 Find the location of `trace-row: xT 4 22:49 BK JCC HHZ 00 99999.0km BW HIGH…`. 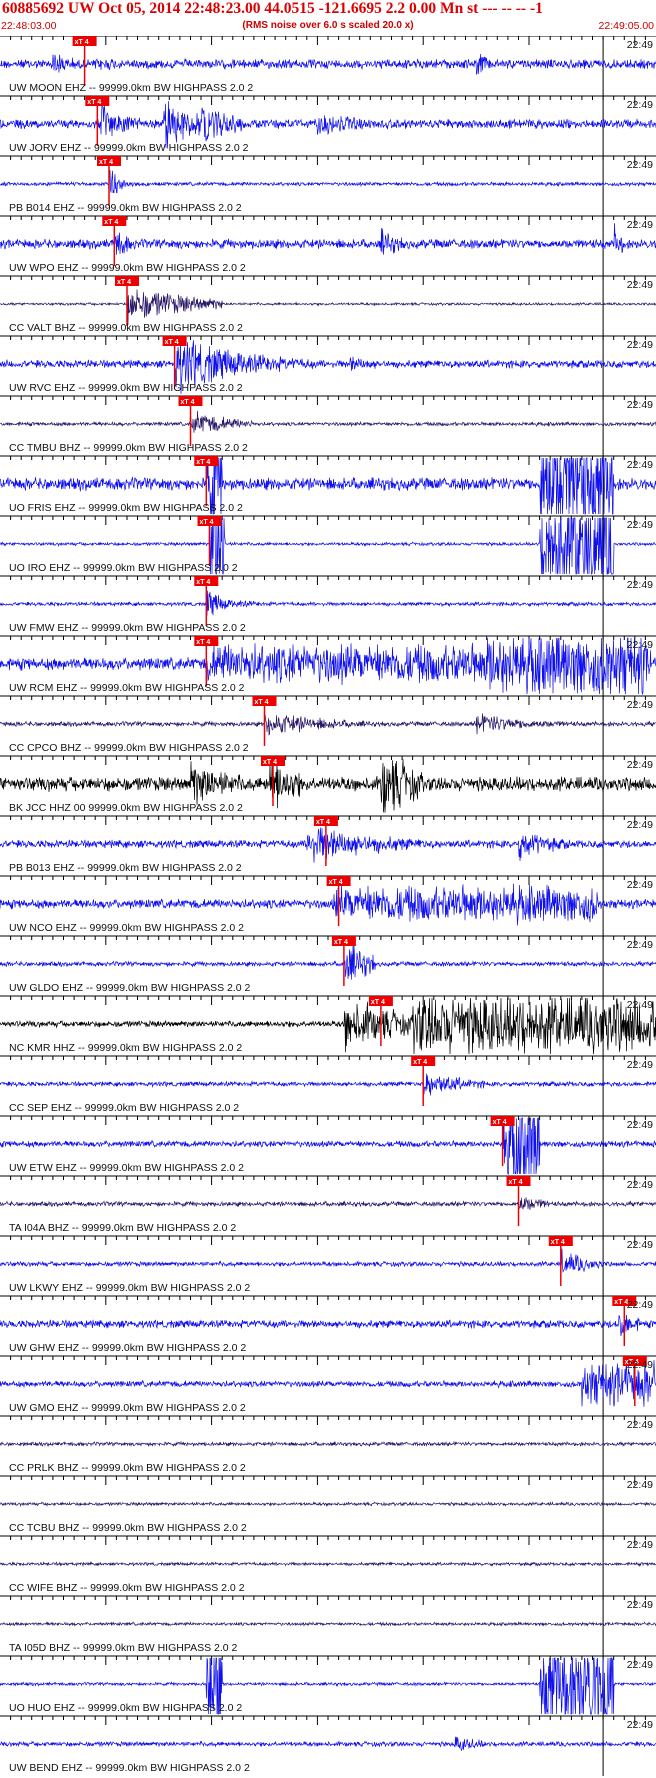

trace-row: xT 4 22:49 BK JCC HHZ 00 99999.0km BW HIGH… is located at coordinates (328, 785).